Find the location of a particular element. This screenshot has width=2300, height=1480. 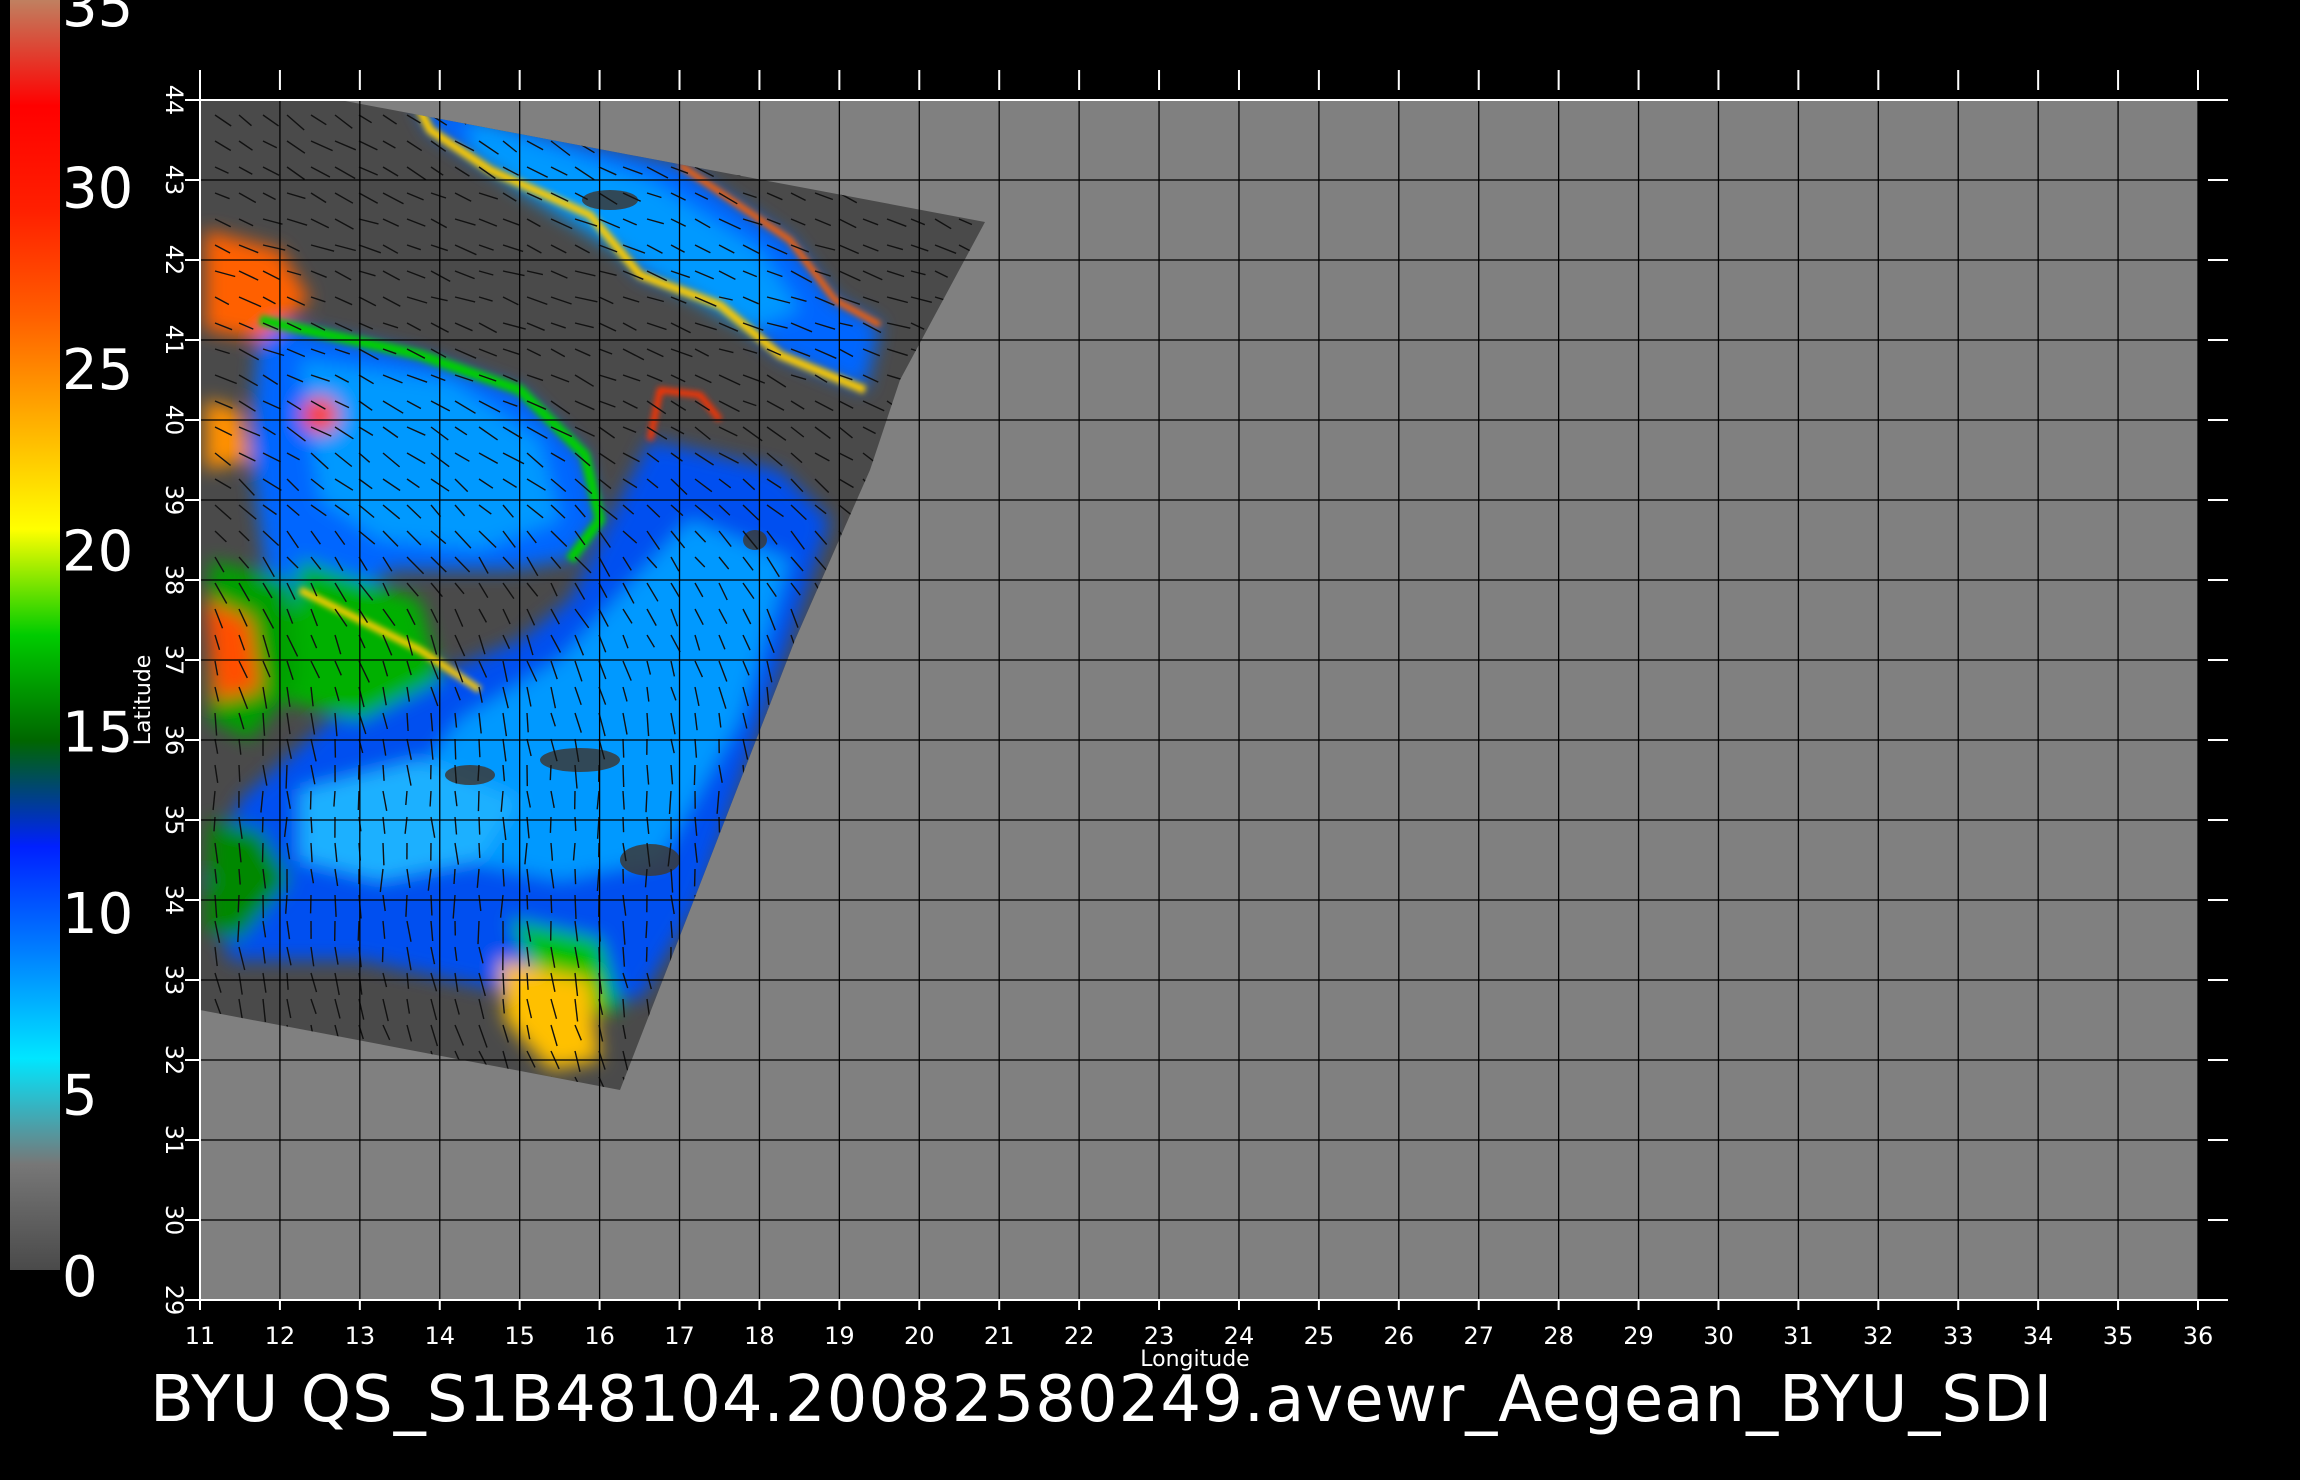

lon-tick-label: 17 is located at coordinates (679, 1336).